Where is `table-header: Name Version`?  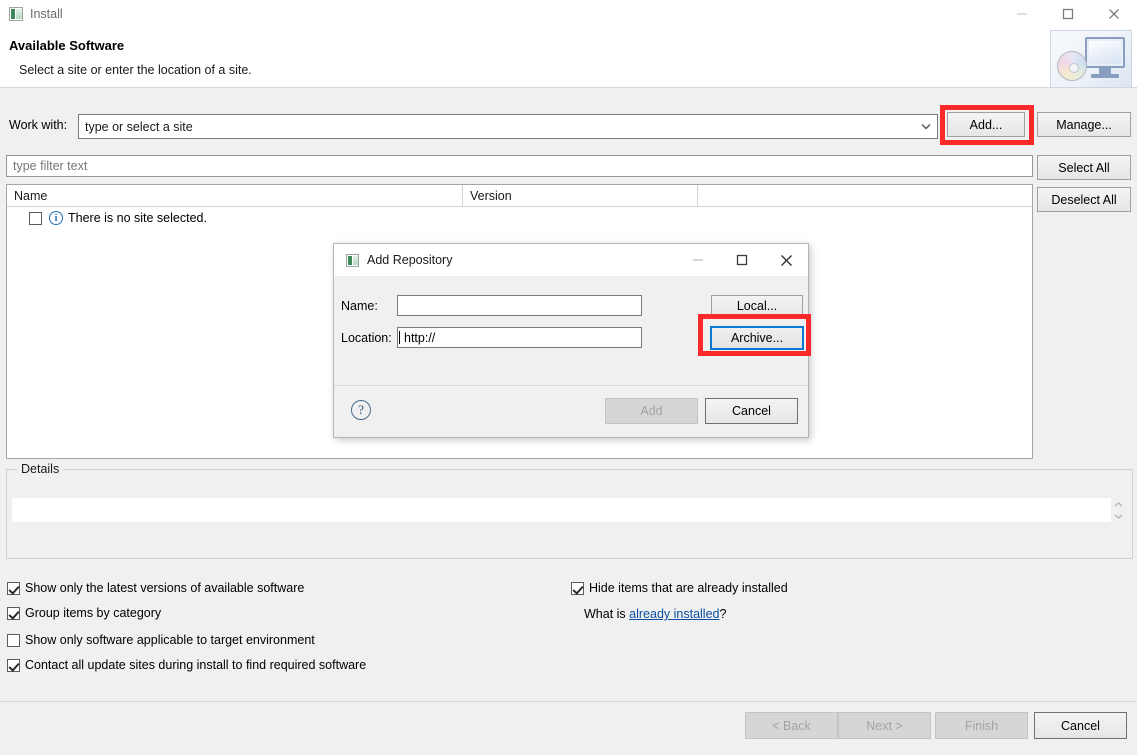 table-header: Name Version is located at coordinates (519, 196).